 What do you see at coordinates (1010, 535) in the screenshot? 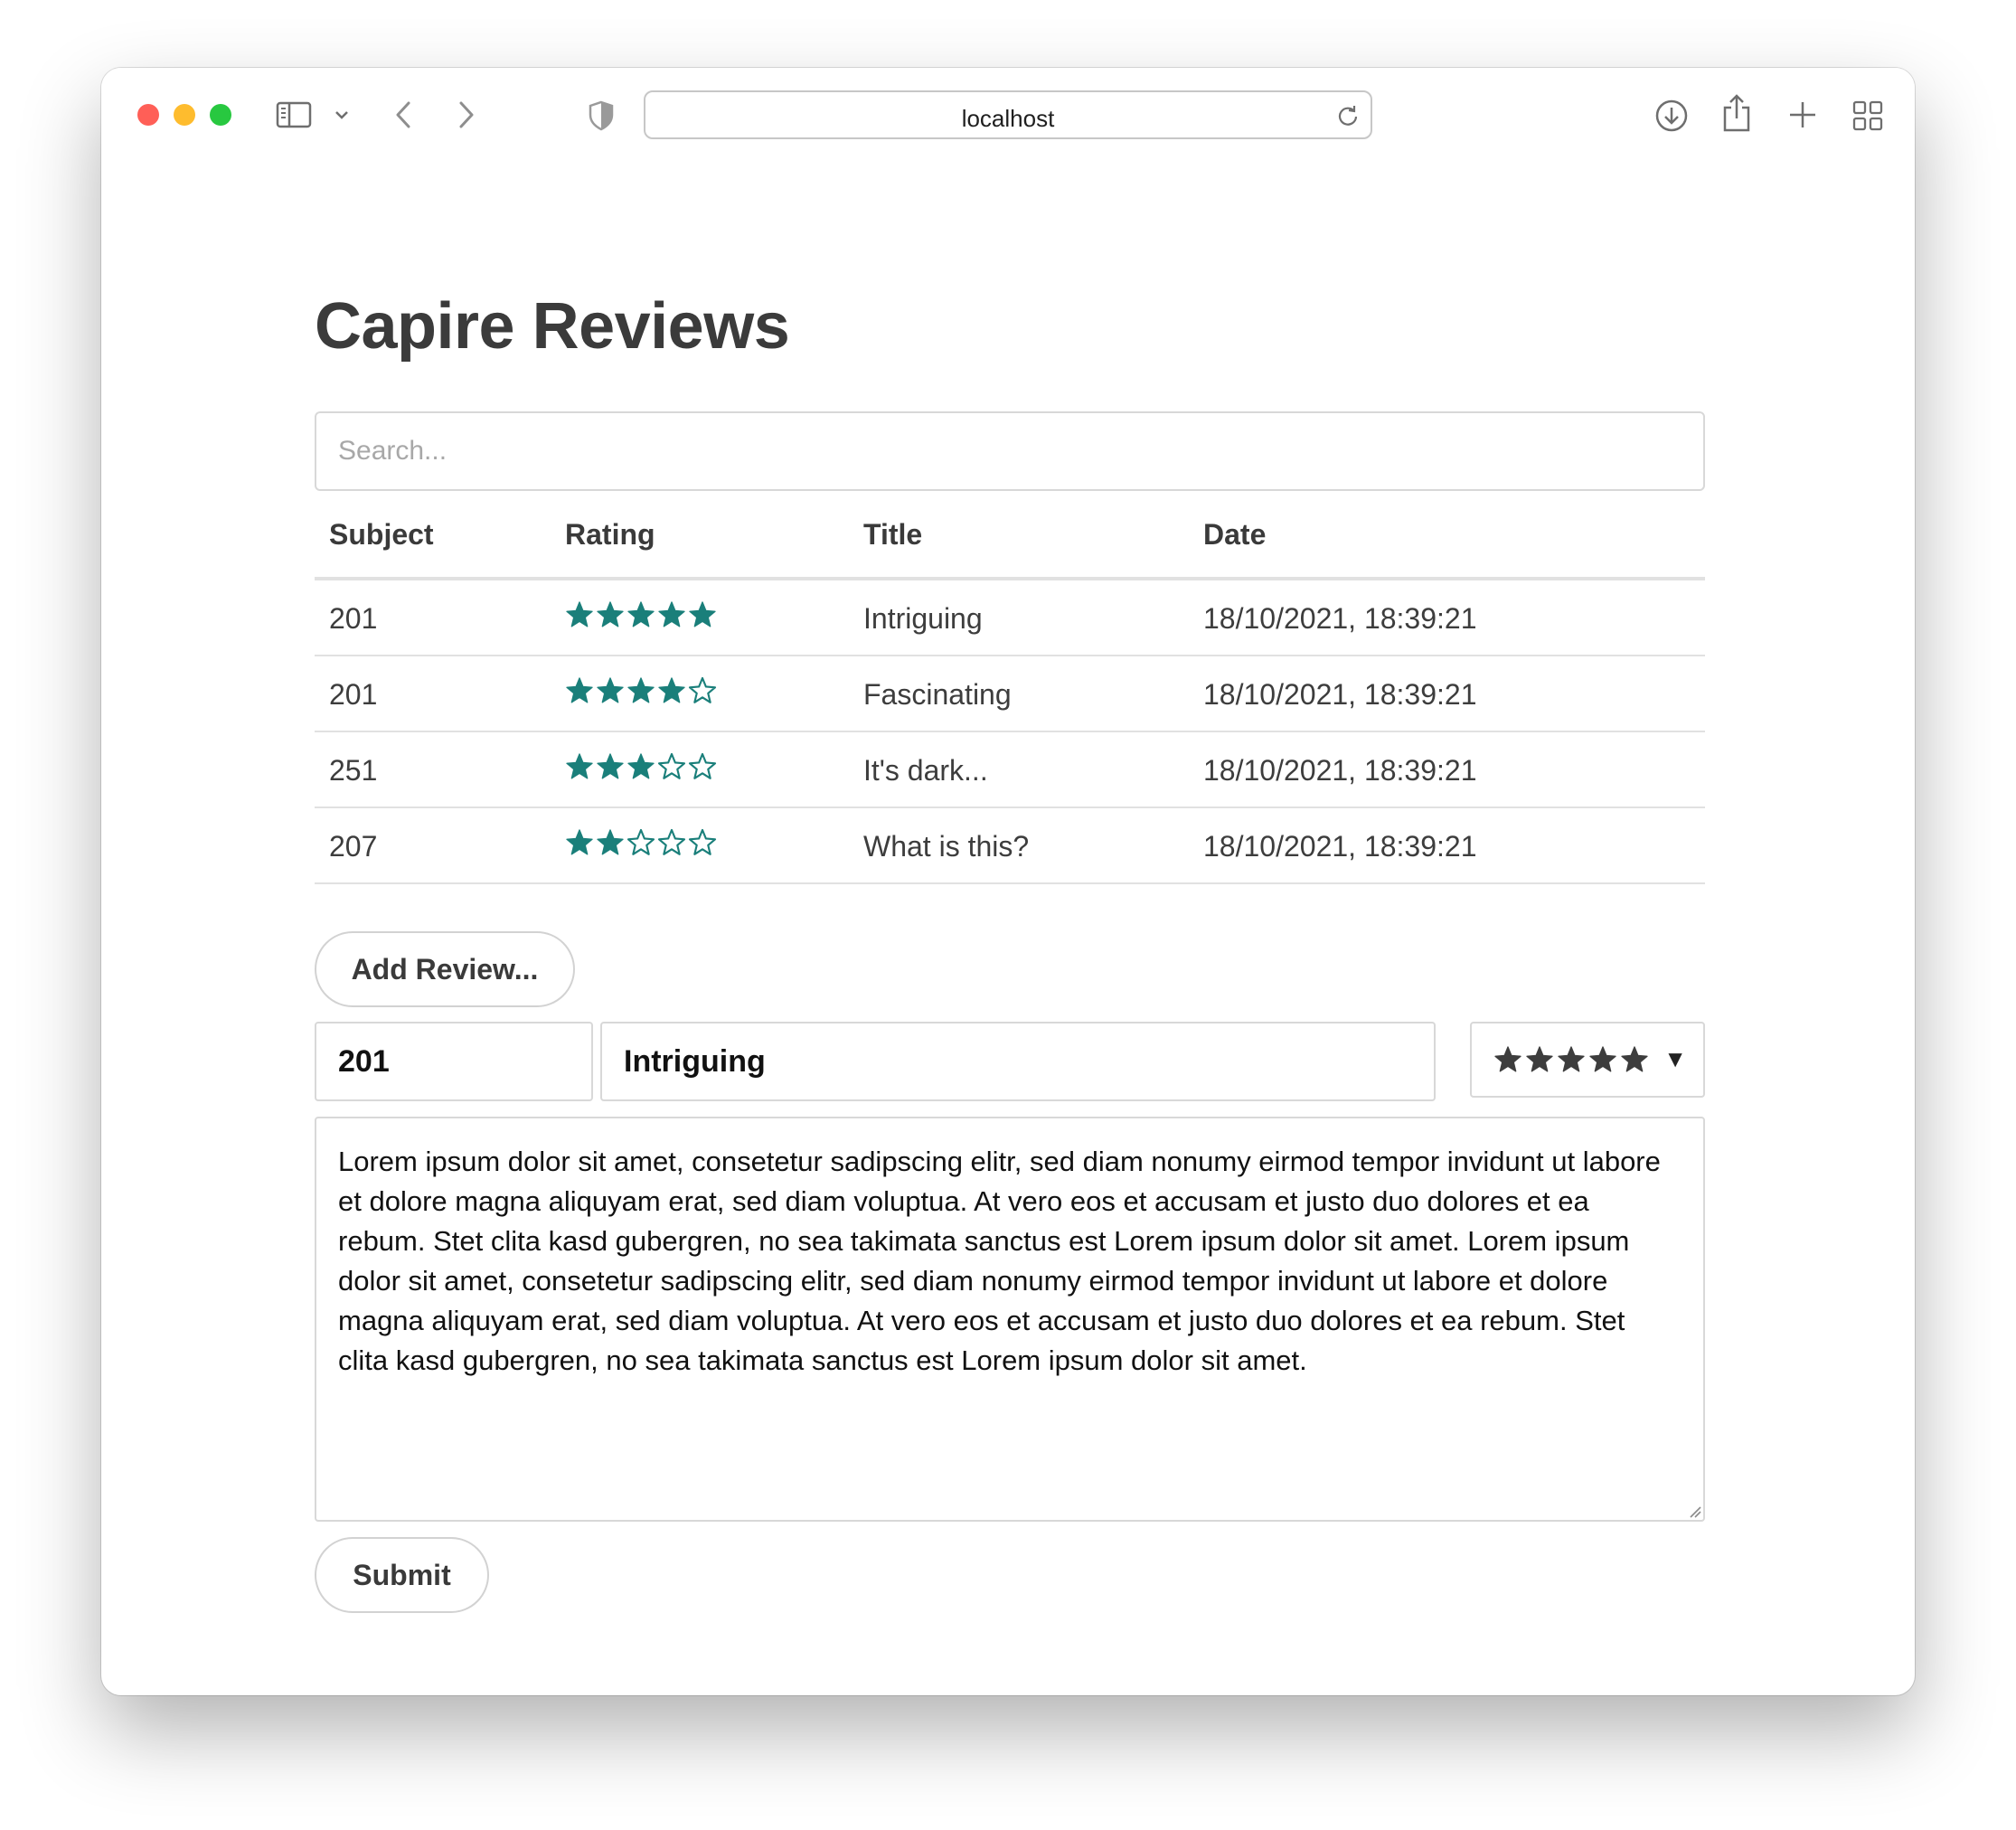
I see `table-header: Subject Rating Title Date` at bounding box center [1010, 535].